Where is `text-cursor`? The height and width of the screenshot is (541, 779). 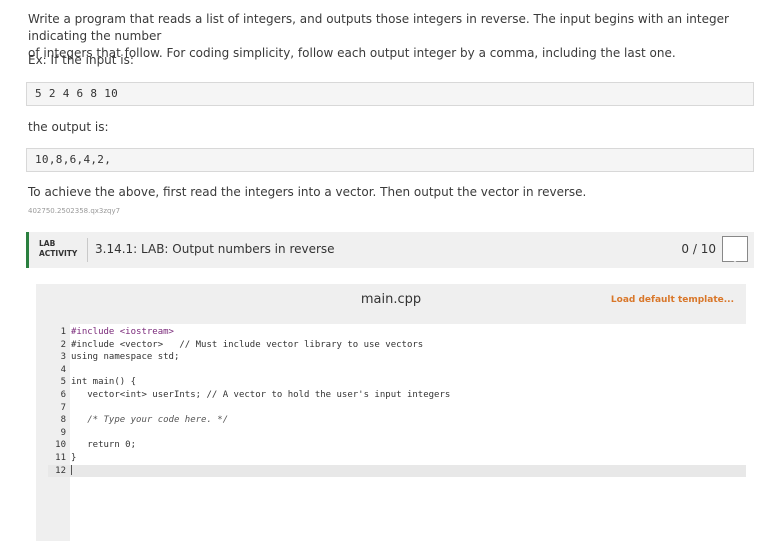 text-cursor is located at coordinates (71, 470).